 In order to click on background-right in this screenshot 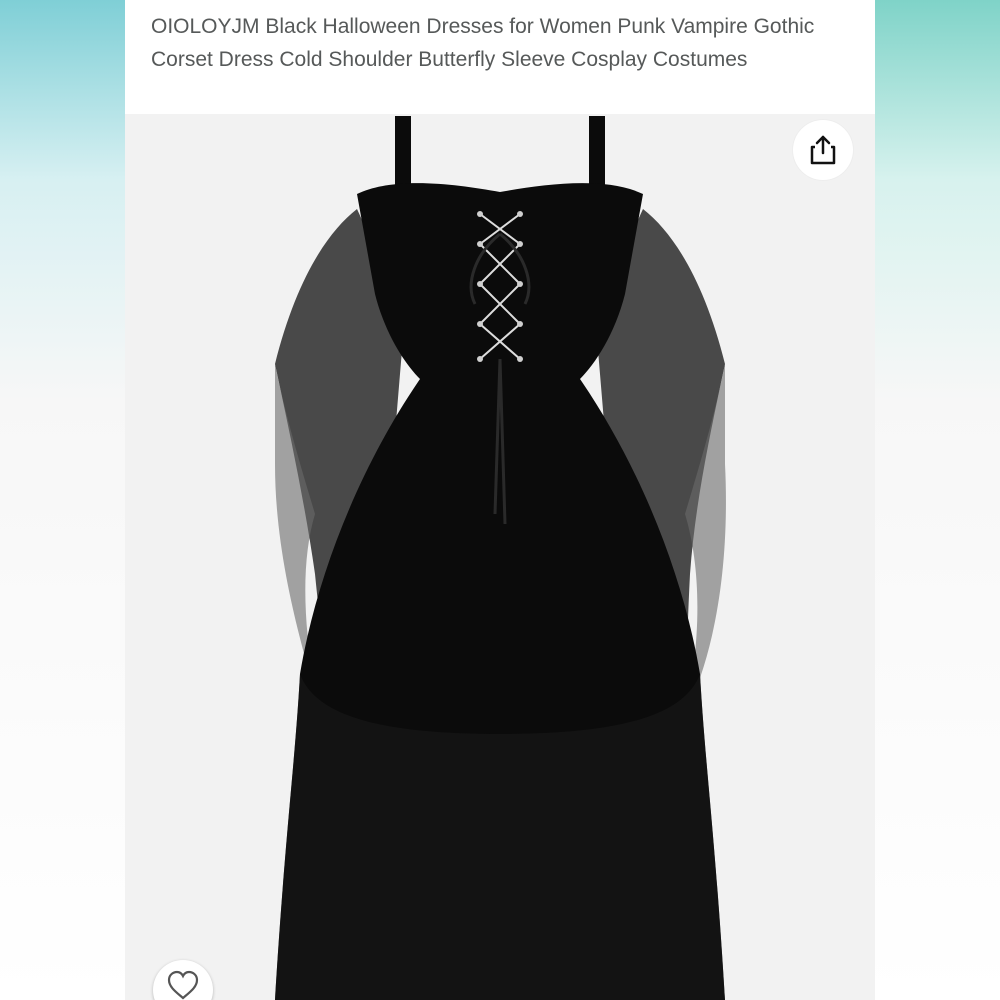, I will do `click(937, 500)`.